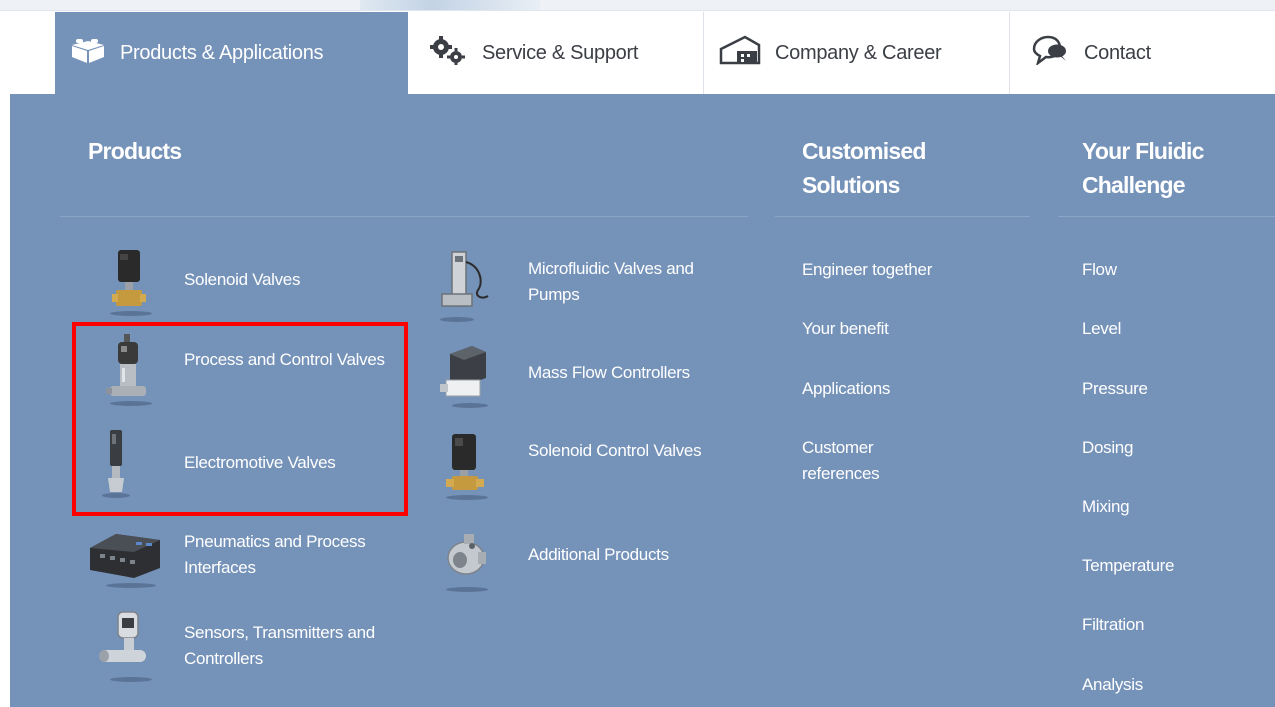  What do you see at coordinates (1167, 168) in the screenshot?
I see `fluidic-challenge-heading: Your Fluidic Challenge` at bounding box center [1167, 168].